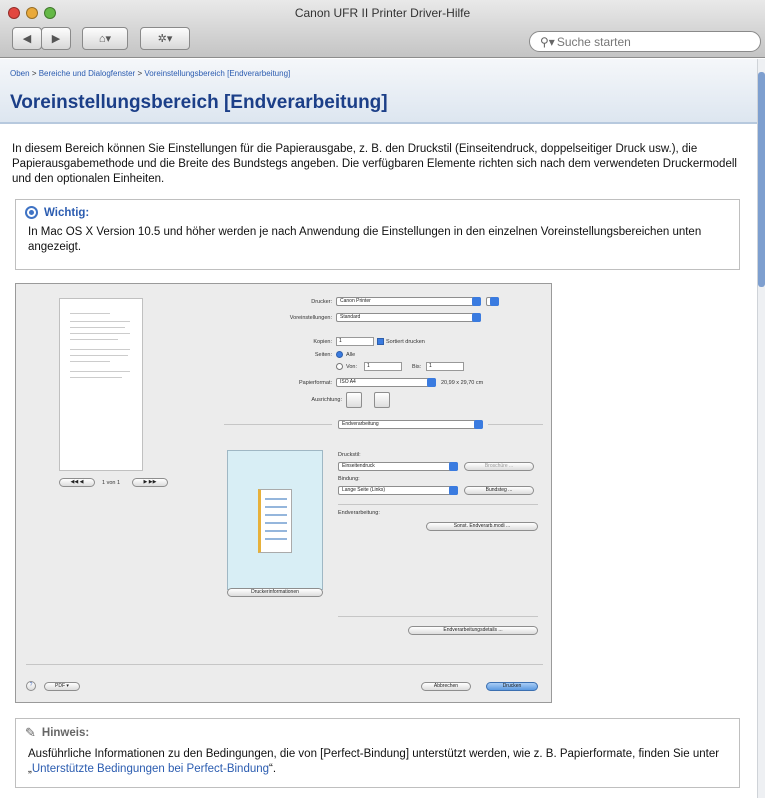 The height and width of the screenshot is (798, 765). I want to click on forward-button: ▶, so click(56, 38).